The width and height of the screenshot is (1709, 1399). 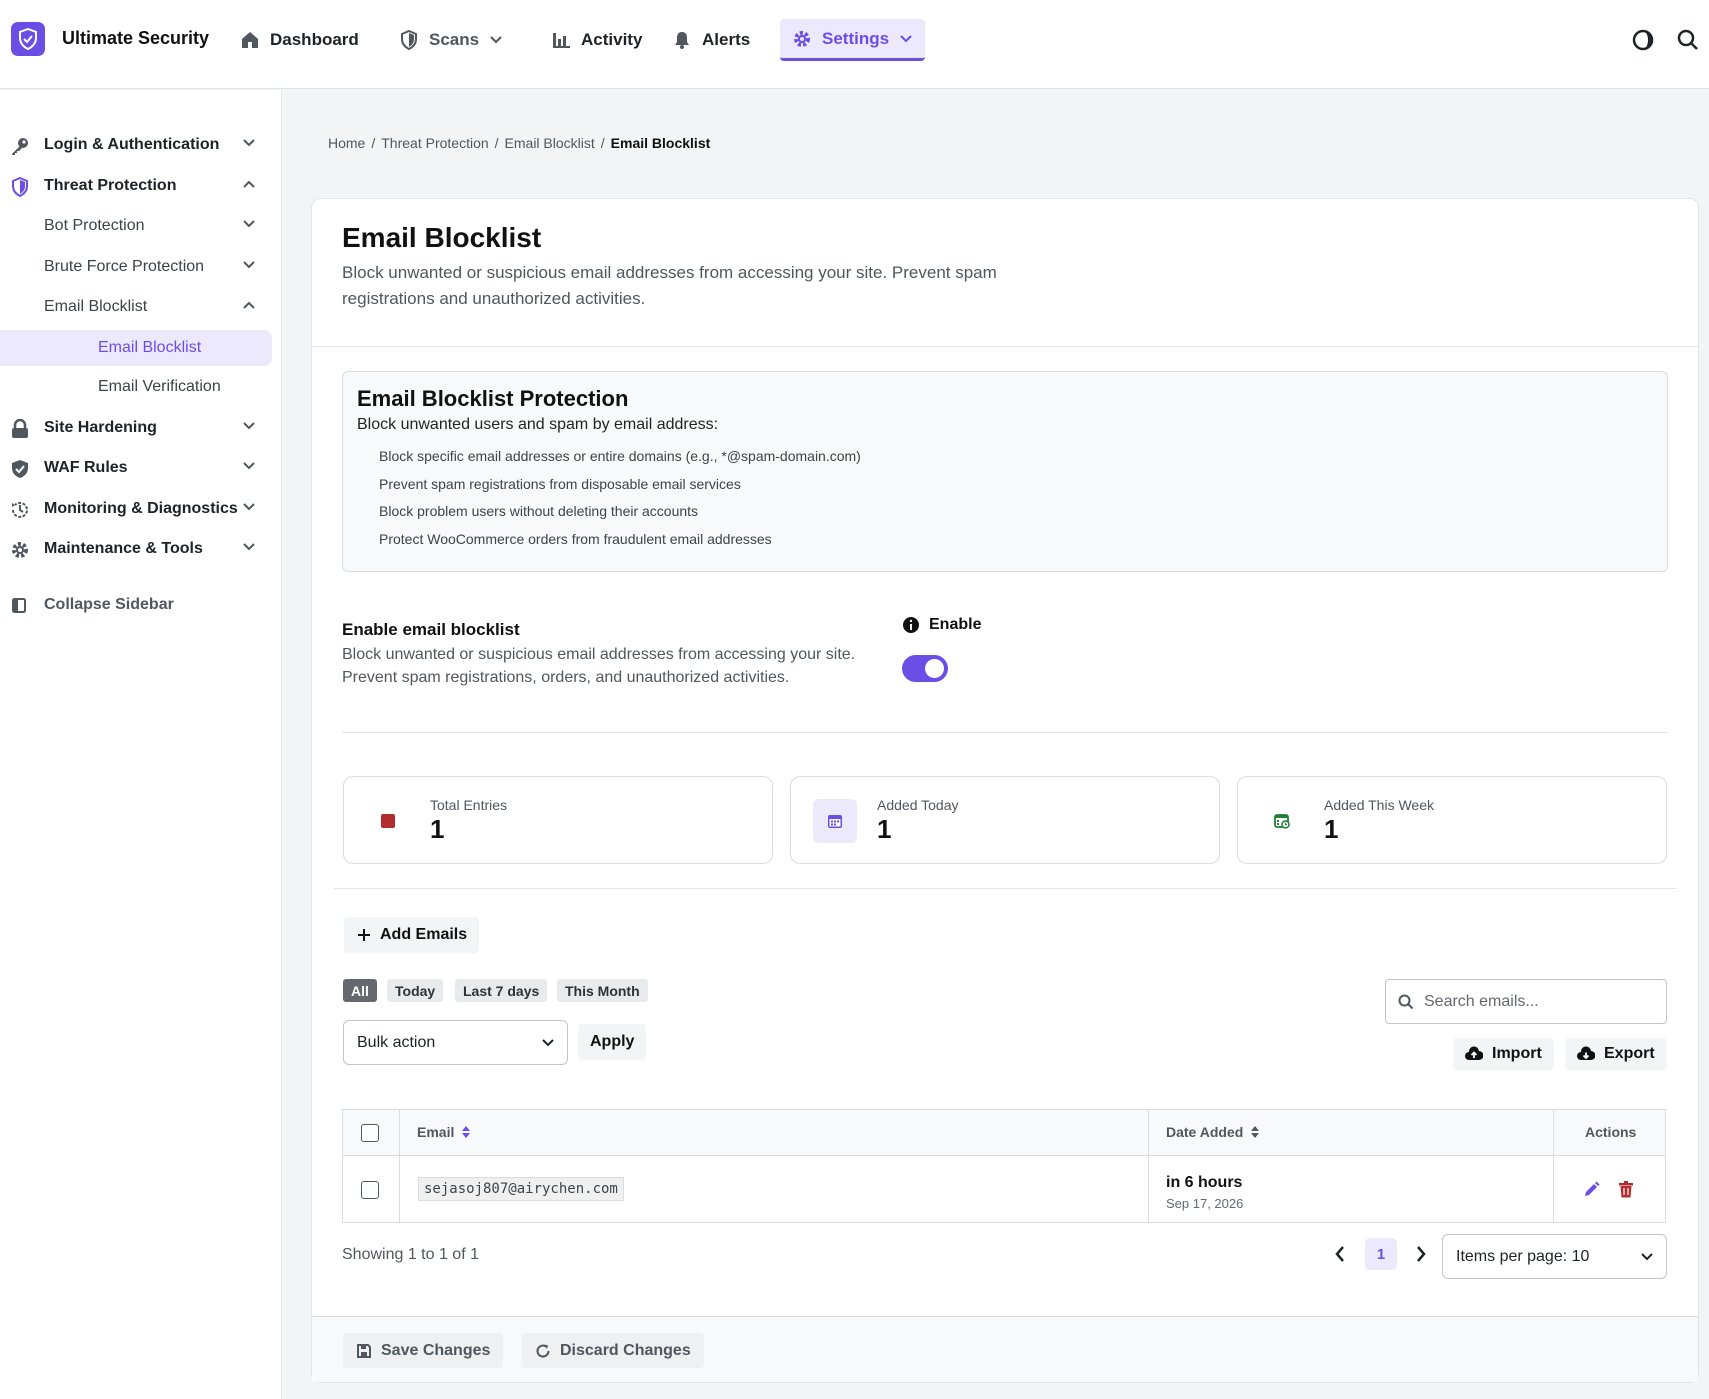 I want to click on bulk-action-value: Bulk action, so click(x=396, y=1042).